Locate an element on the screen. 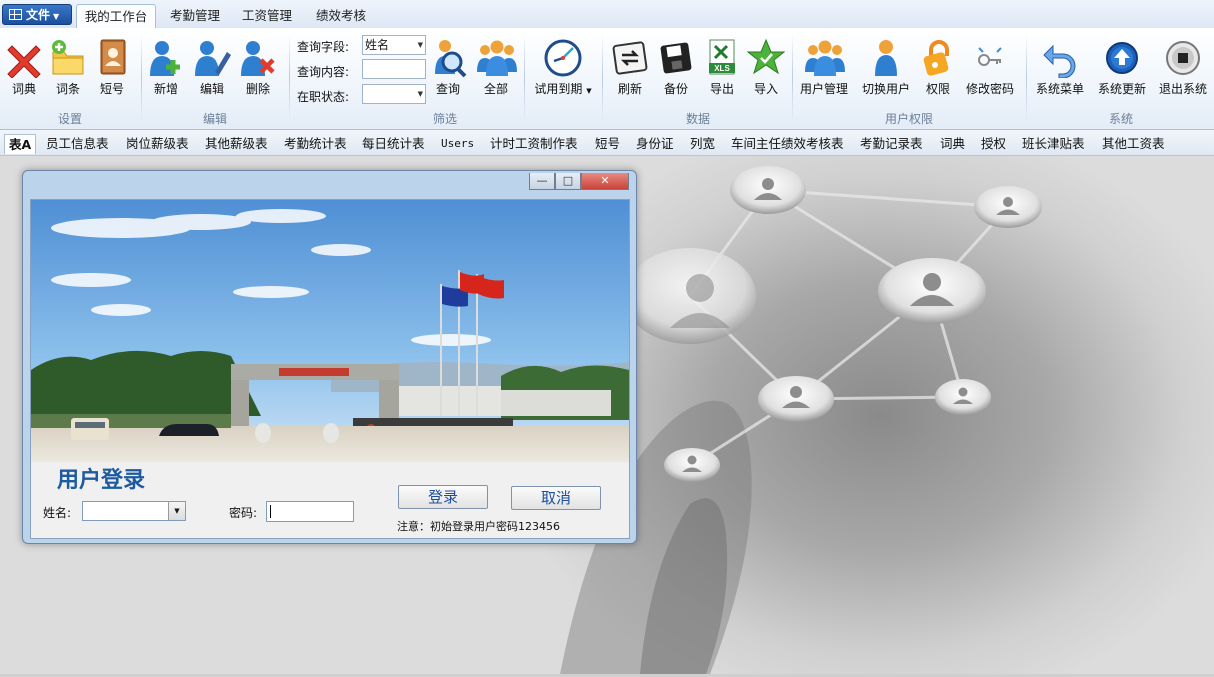  user-icon is located at coordinates (886, 58).